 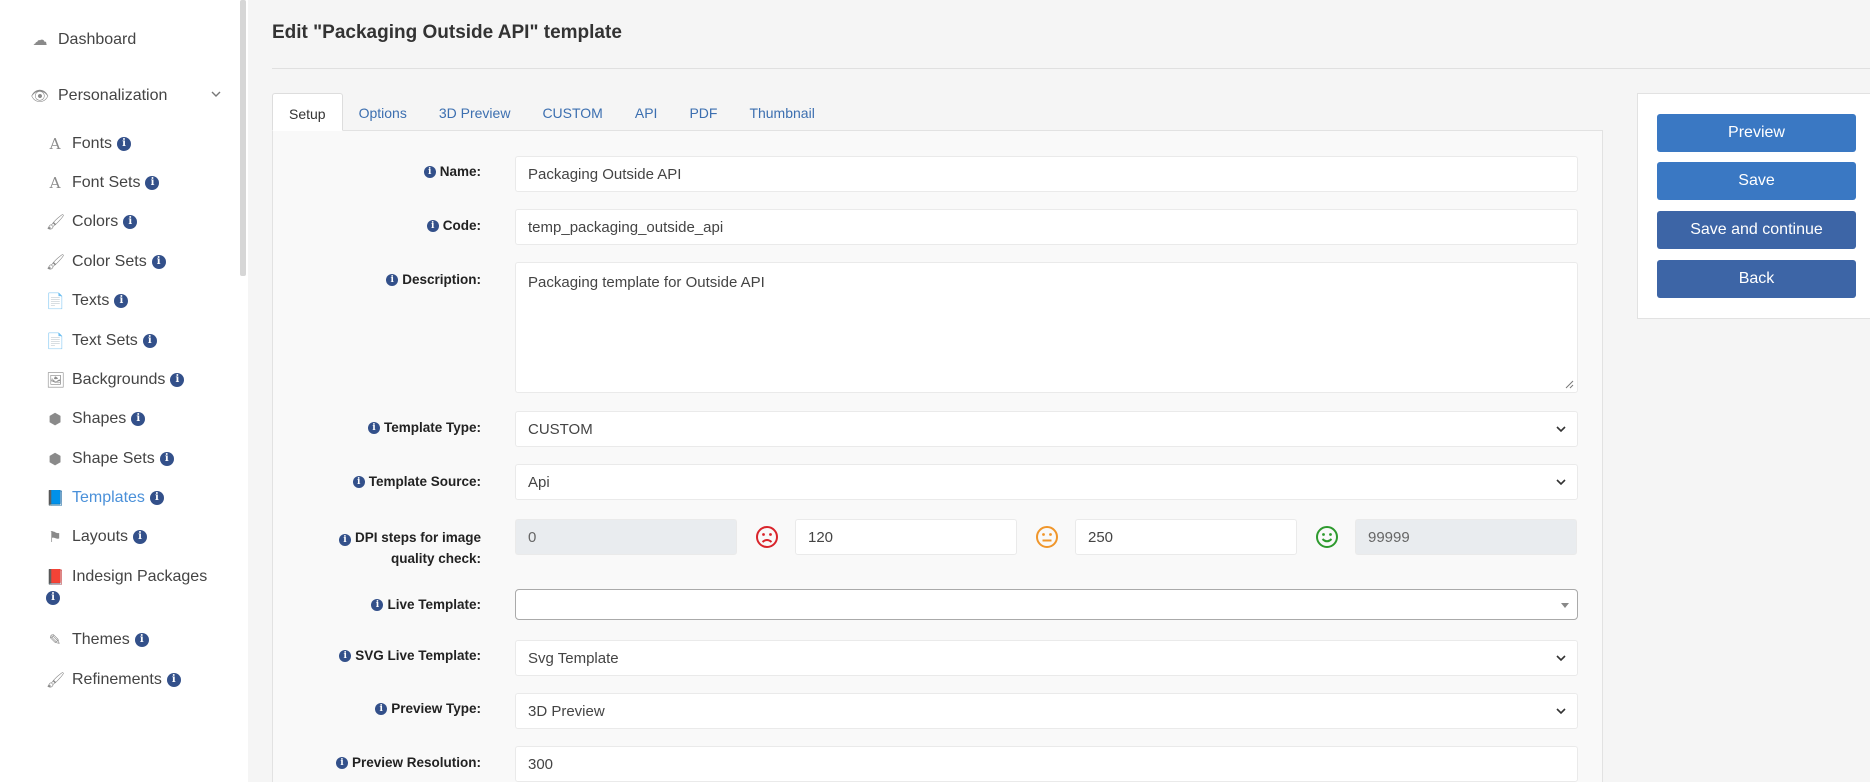 I want to click on tab-3d-preview: 3D Preview, so click(x=475, y=112).